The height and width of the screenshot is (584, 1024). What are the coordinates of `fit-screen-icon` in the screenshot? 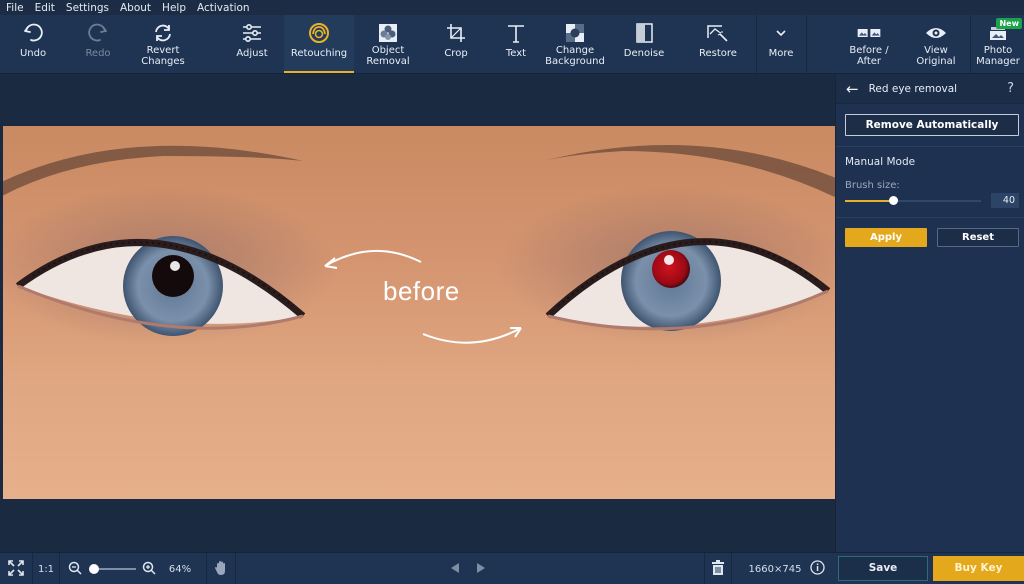 It's located at (16, 569).